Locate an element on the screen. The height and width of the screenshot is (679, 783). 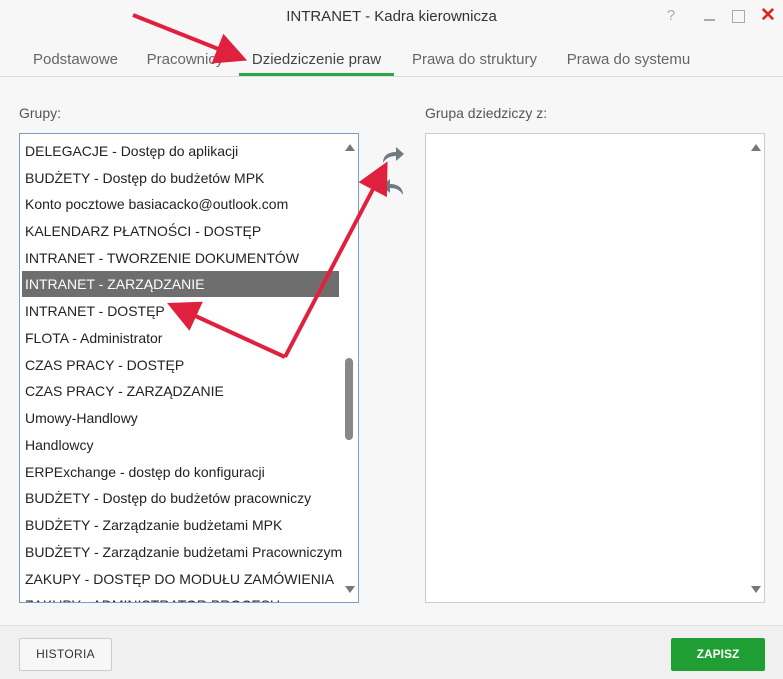
maximize-icon is located at coordinates (738, 16).